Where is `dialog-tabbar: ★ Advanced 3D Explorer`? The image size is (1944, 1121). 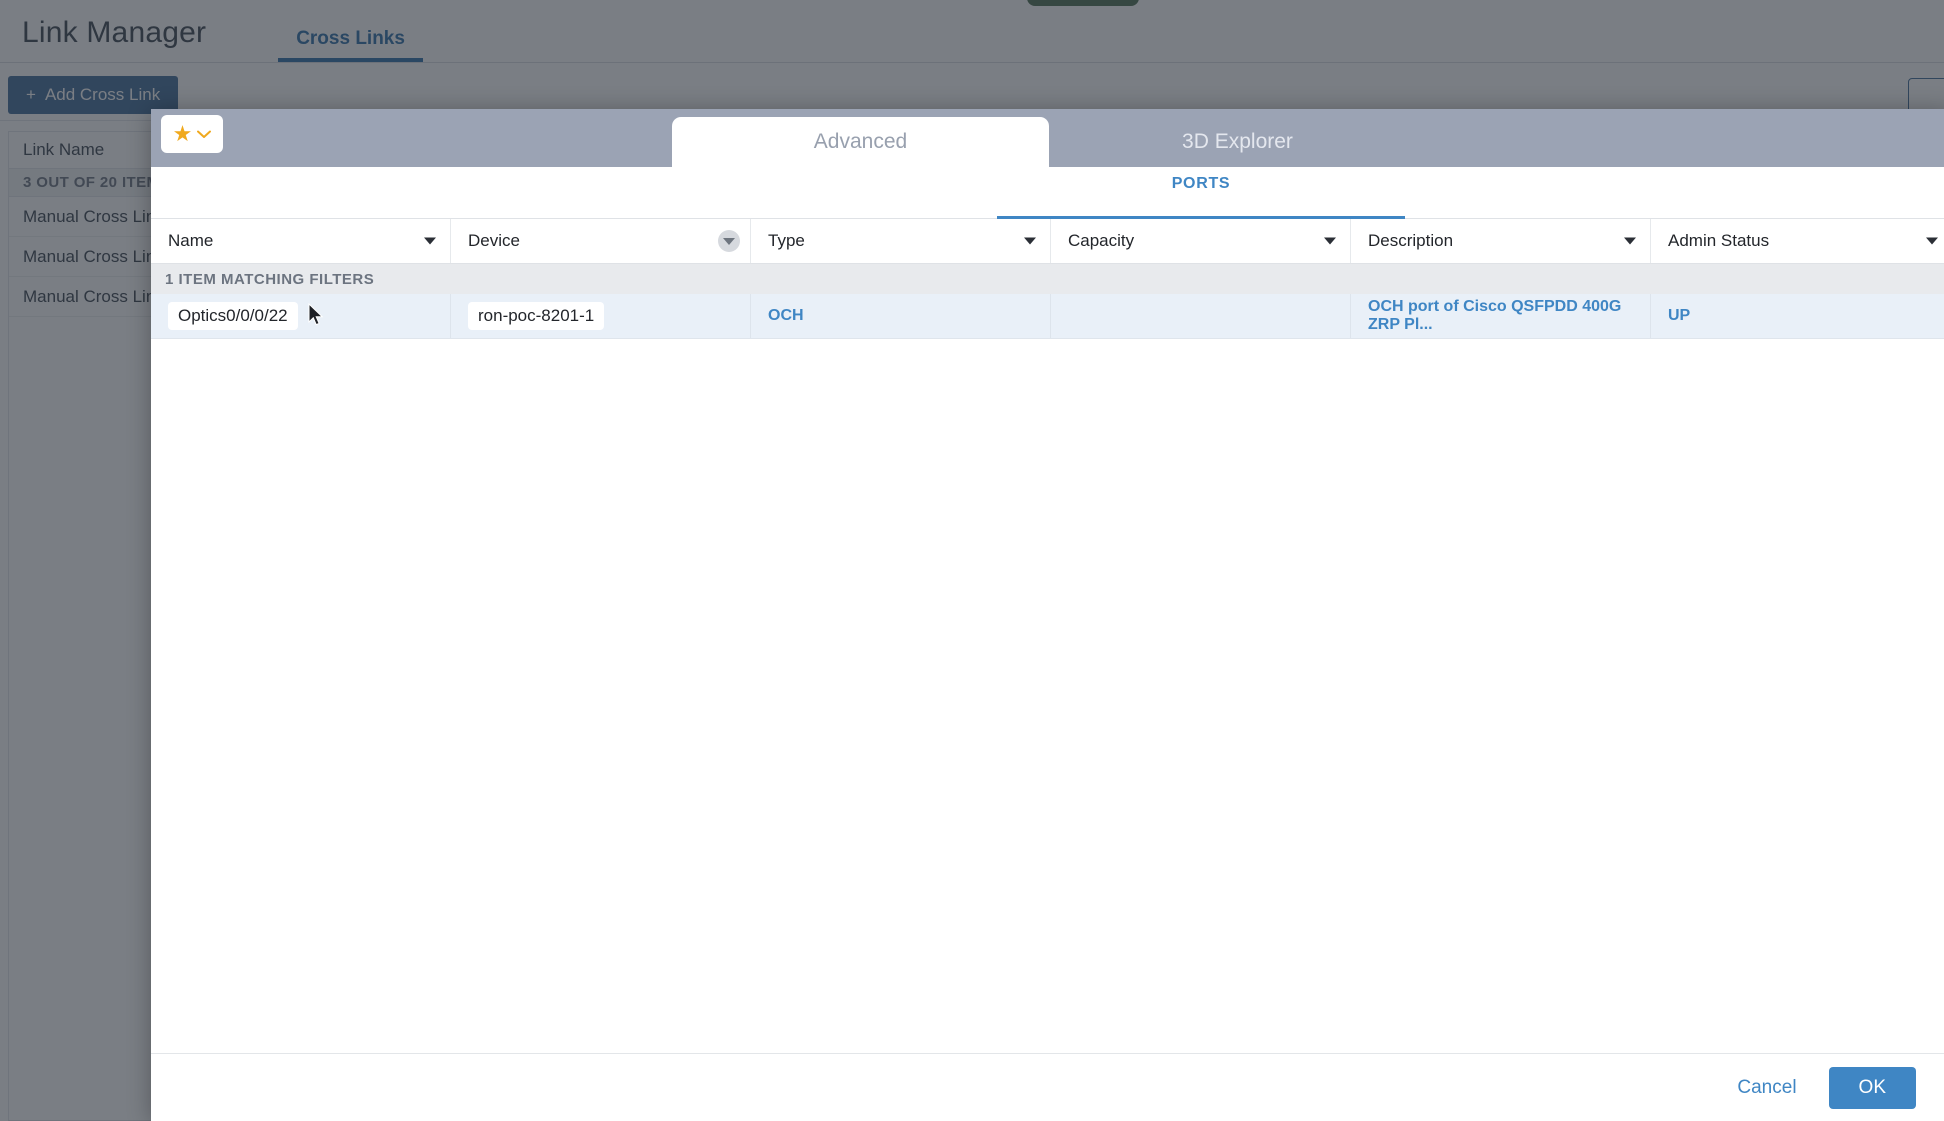 dialog-tabbar: ★ Advanced 3D Explorer is located at coordinates (1047, 138).